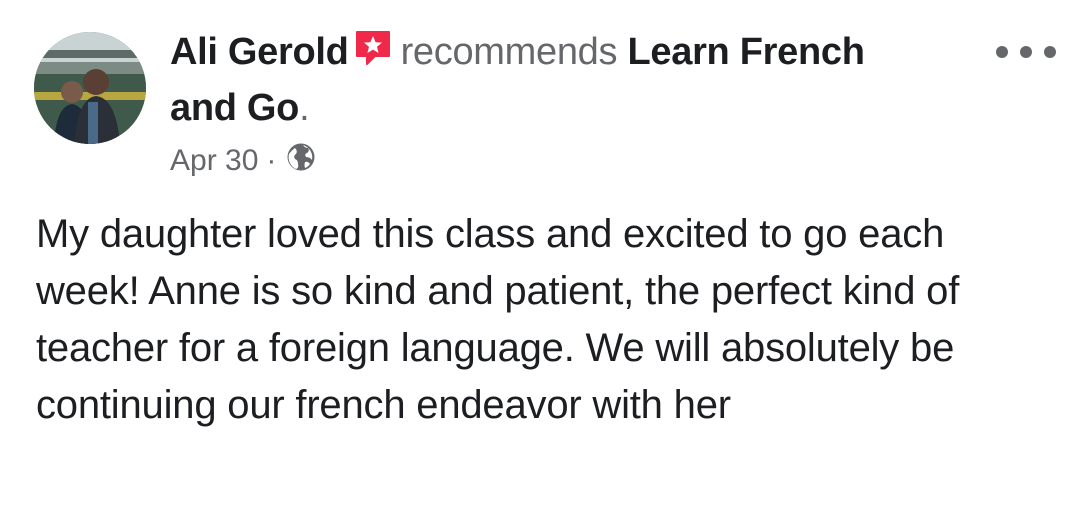 The width and height of the screenshot is (1080, 509). I want to click on avatar, so click(90, 88).